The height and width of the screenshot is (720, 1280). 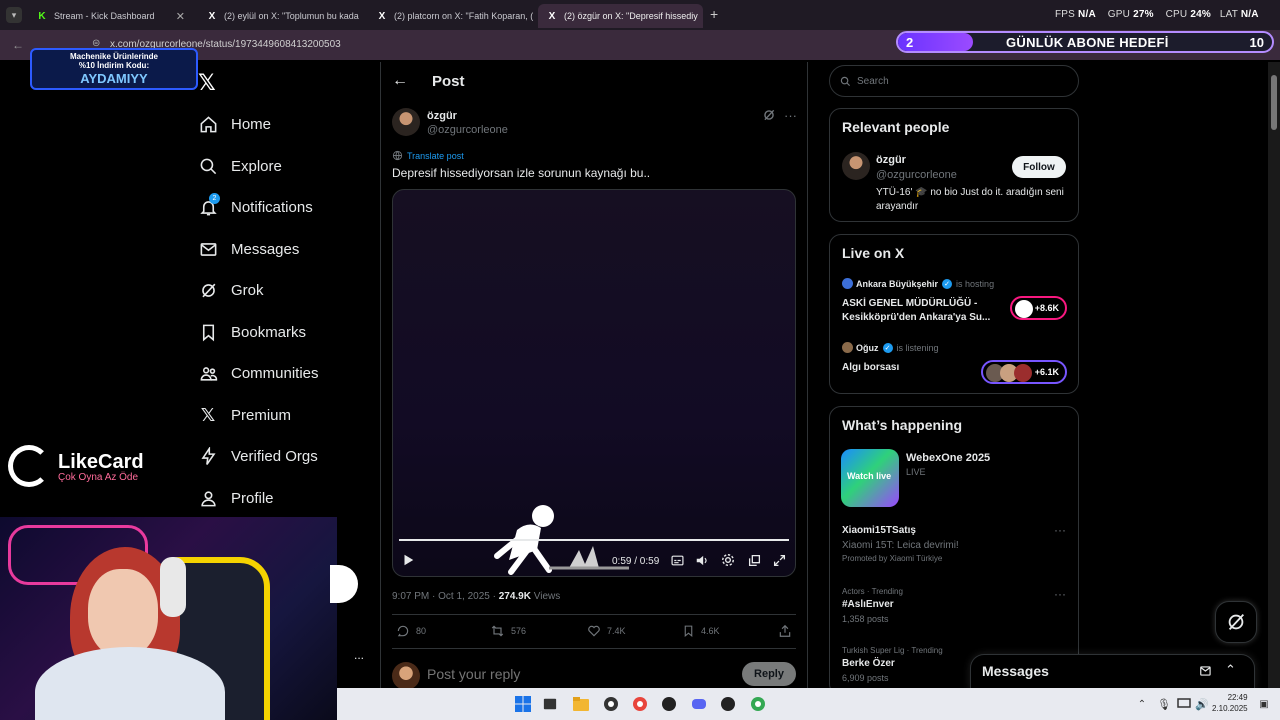 I want to click on nav-item-messages: Messages, so click(x=248, y=249).